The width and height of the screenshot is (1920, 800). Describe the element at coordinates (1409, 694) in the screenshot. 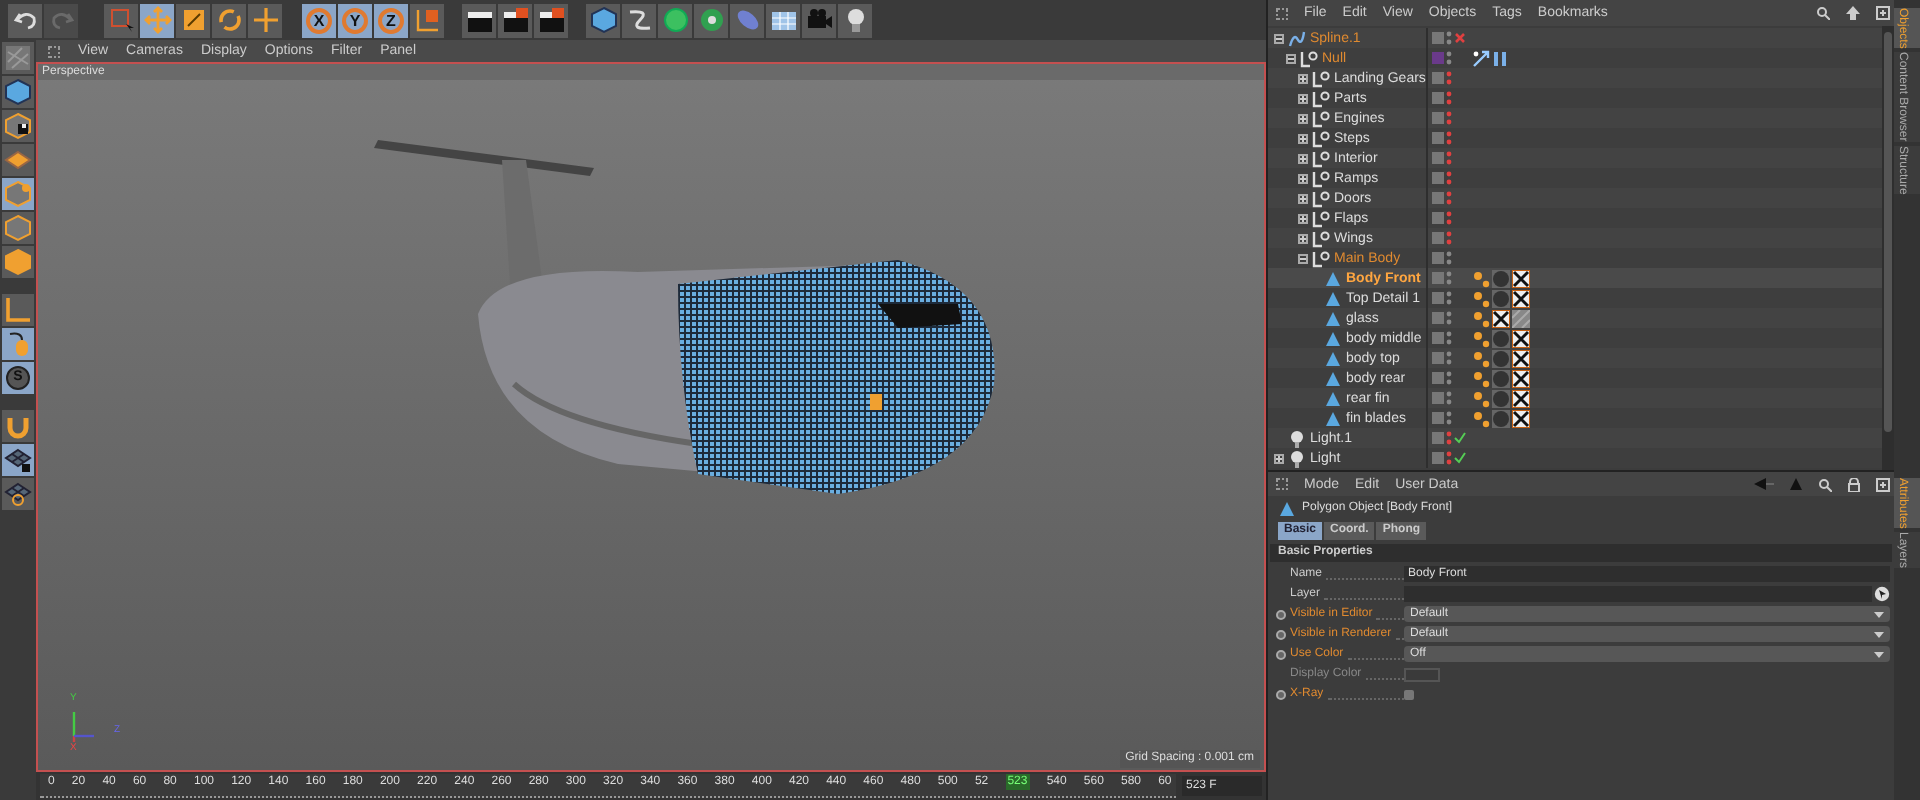

I see `checkbox` at that location.